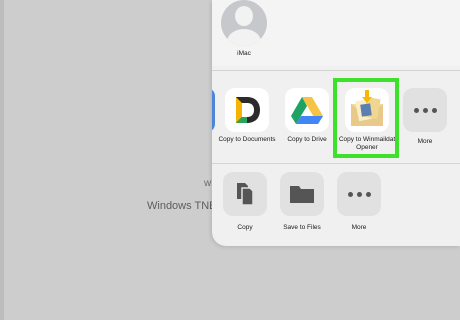 This screenshot has height=320, width=460. Describe the element at coordinates (366, 118) in the screenshot. I see `highlight-box` at that location.